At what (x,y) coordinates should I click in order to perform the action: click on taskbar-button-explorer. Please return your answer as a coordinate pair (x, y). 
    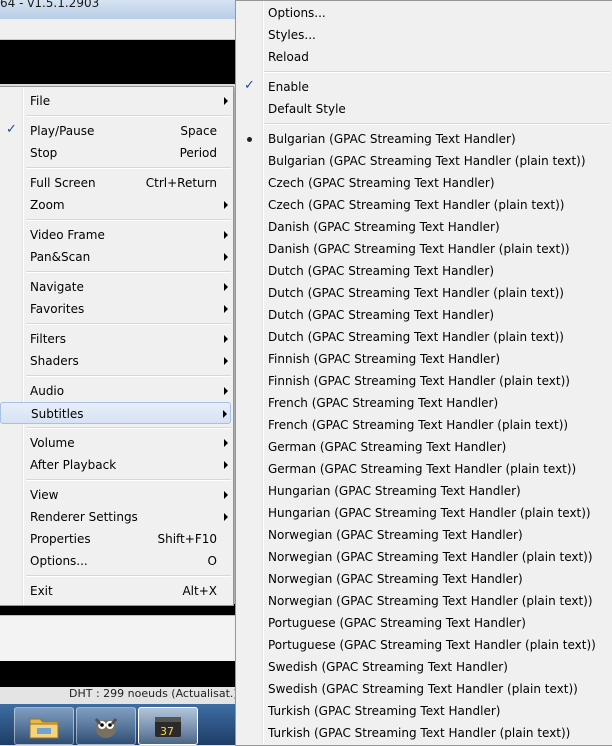
    Looking at the image, I should click on (44, 726).